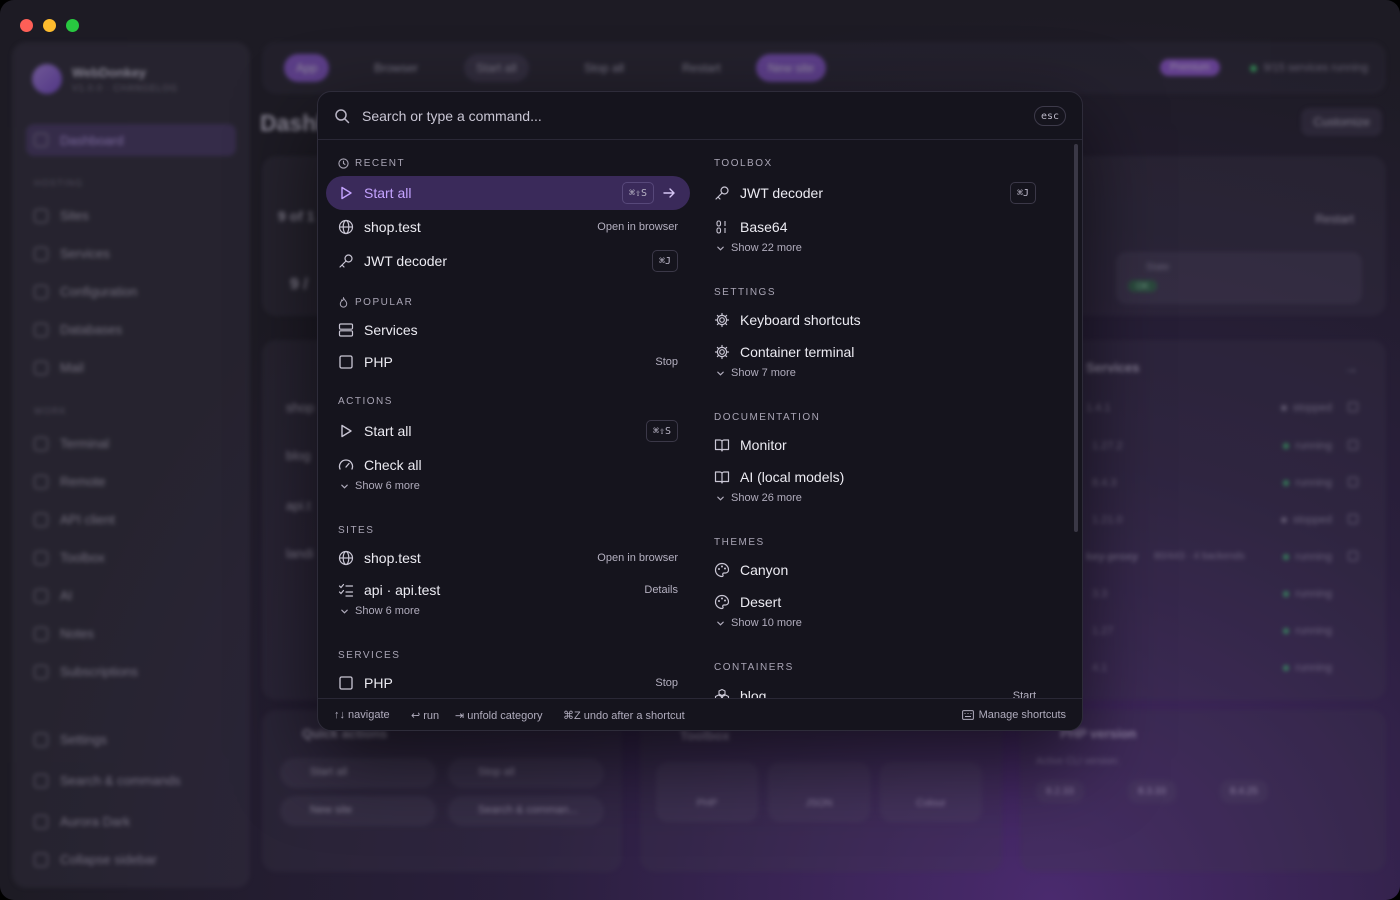  I want to click on toolbox-tile: JSON, so click(819, 792).